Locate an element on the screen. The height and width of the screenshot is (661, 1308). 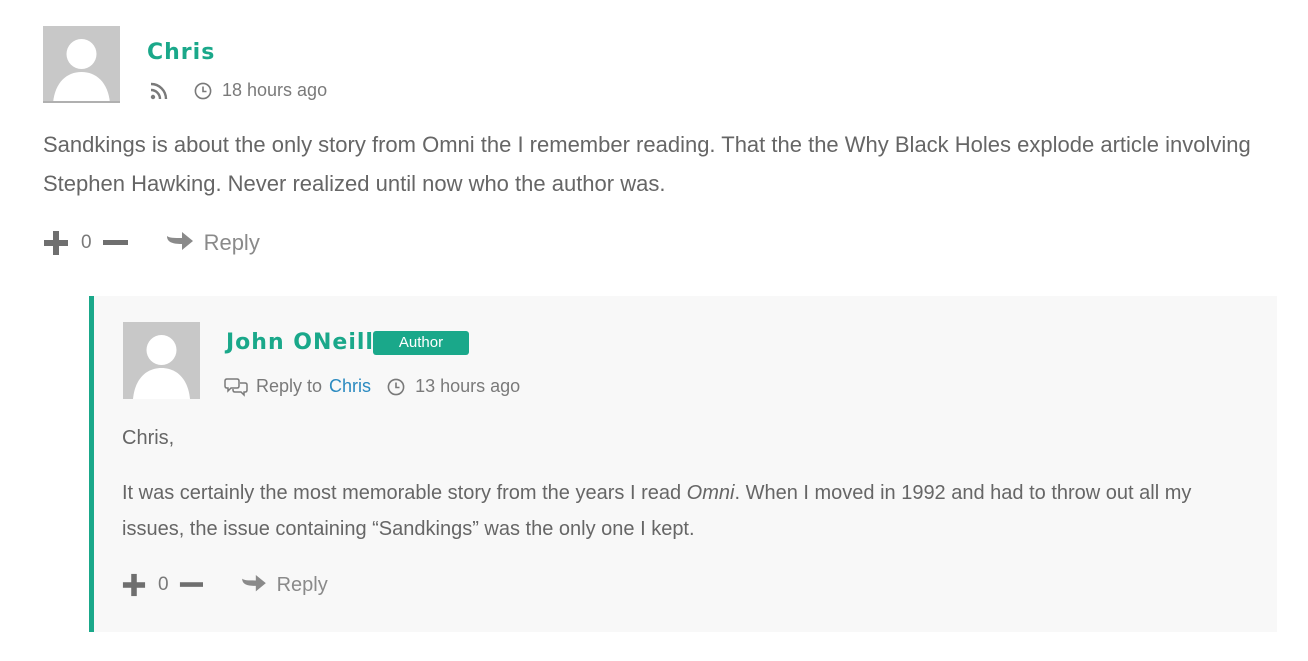
rss-icon is located at coordinates (159, 91).